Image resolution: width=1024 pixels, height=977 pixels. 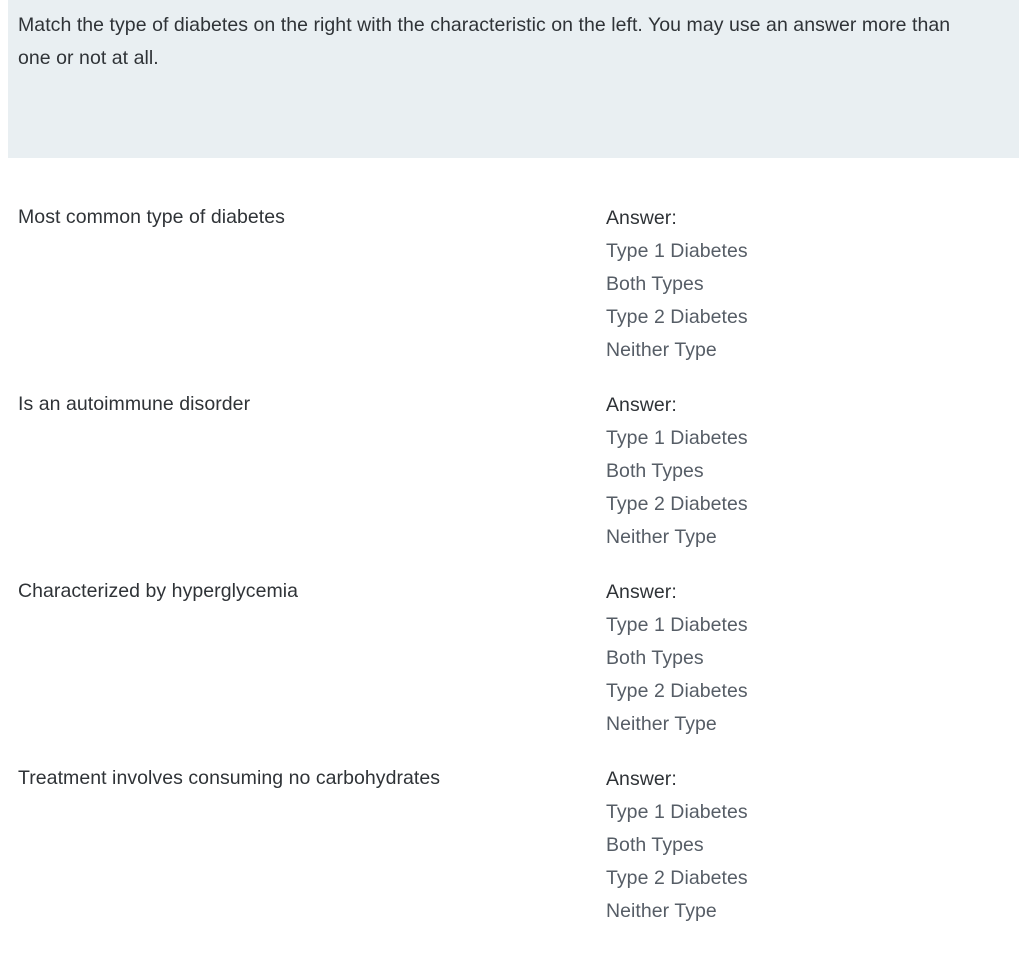 What do you see at coordinates (158, 591) in the screenshot?
I see `question-stem: Characterized by hyperglycemia` at bounding box center [158, 591].